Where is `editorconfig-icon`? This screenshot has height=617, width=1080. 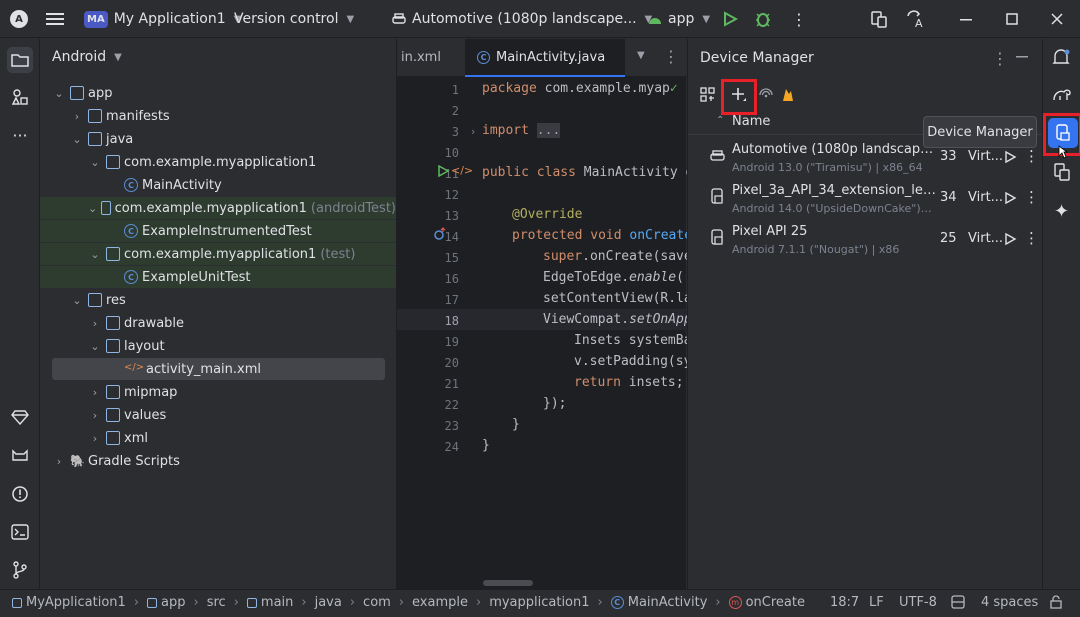
editorconfig-icon is located at coordinates (958, 602).